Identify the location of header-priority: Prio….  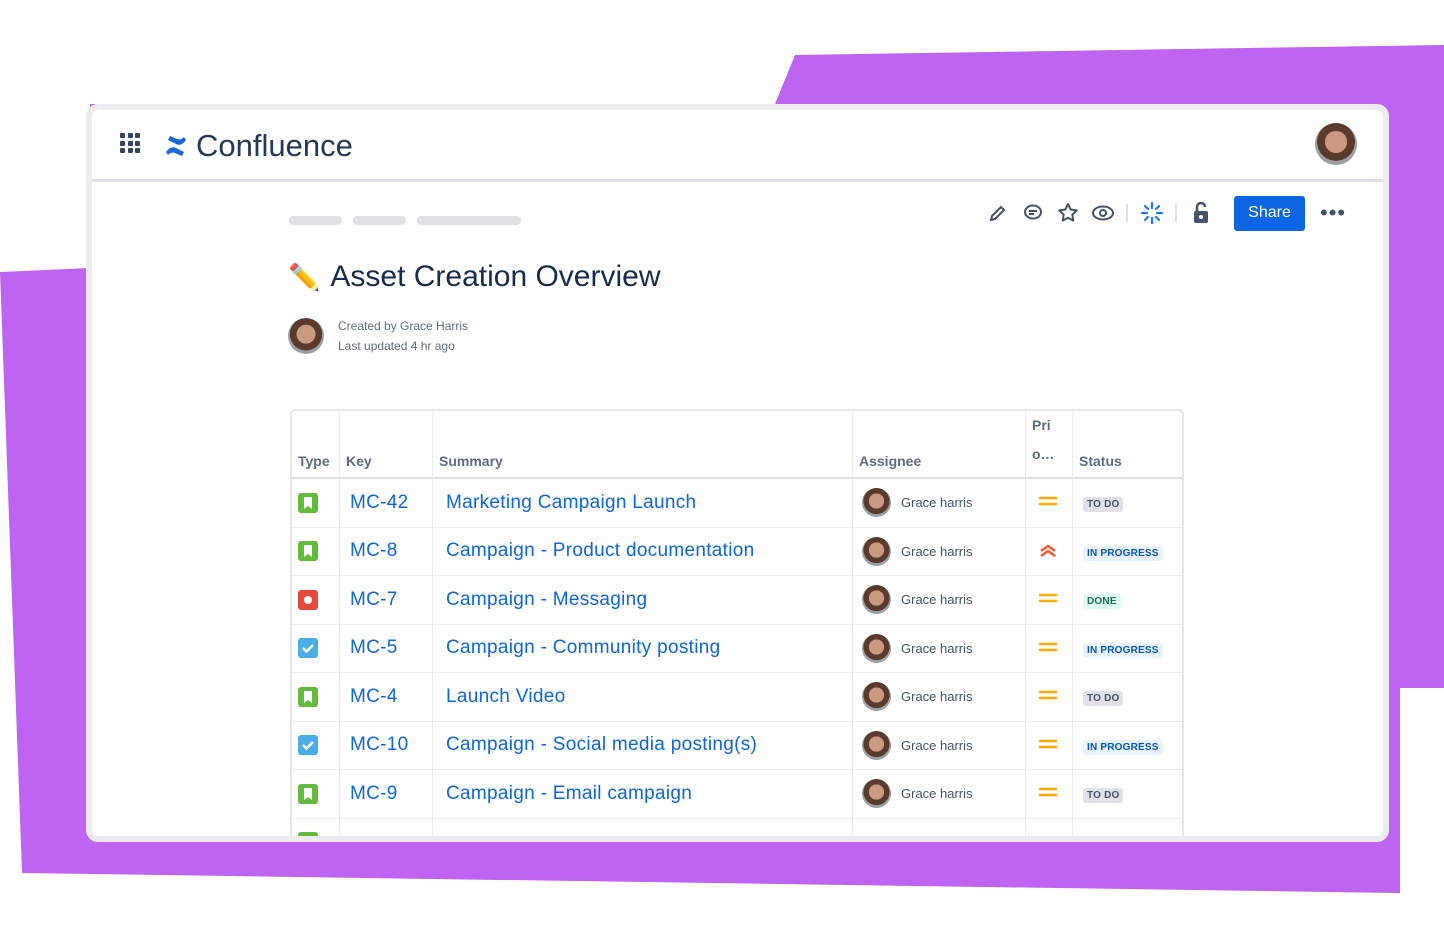
(1049, 445).